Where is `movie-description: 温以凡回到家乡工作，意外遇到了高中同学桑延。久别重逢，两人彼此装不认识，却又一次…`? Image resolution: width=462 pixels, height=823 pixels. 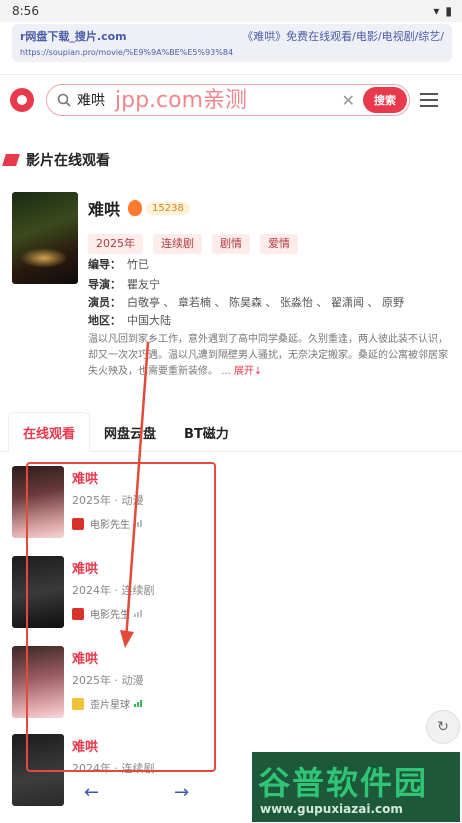
movie-description: 温以凡回到家乡工作，意外遇到了高中同学桑延。久别重逢，两人彼此装不认识，却又一次… is located at coordinates (268, 355).